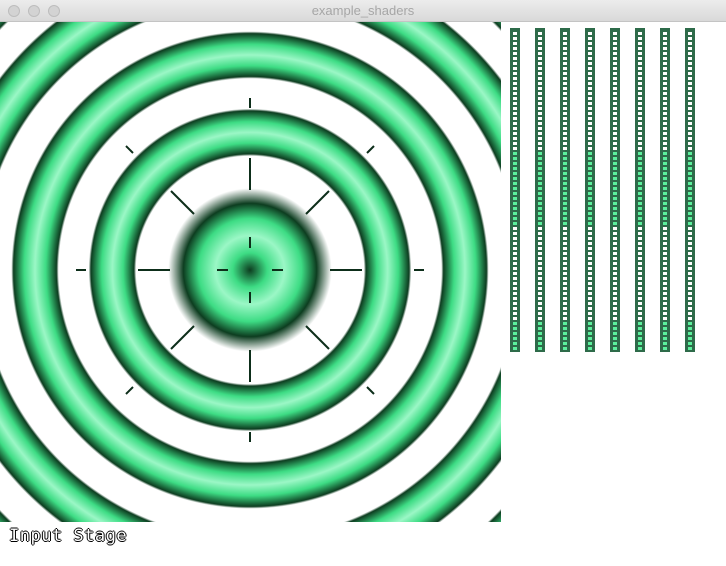  What do you see at coordinates (363, 10) in the screenshot?
I see `window-title: example_shaders` at bounding box center [363, 10].